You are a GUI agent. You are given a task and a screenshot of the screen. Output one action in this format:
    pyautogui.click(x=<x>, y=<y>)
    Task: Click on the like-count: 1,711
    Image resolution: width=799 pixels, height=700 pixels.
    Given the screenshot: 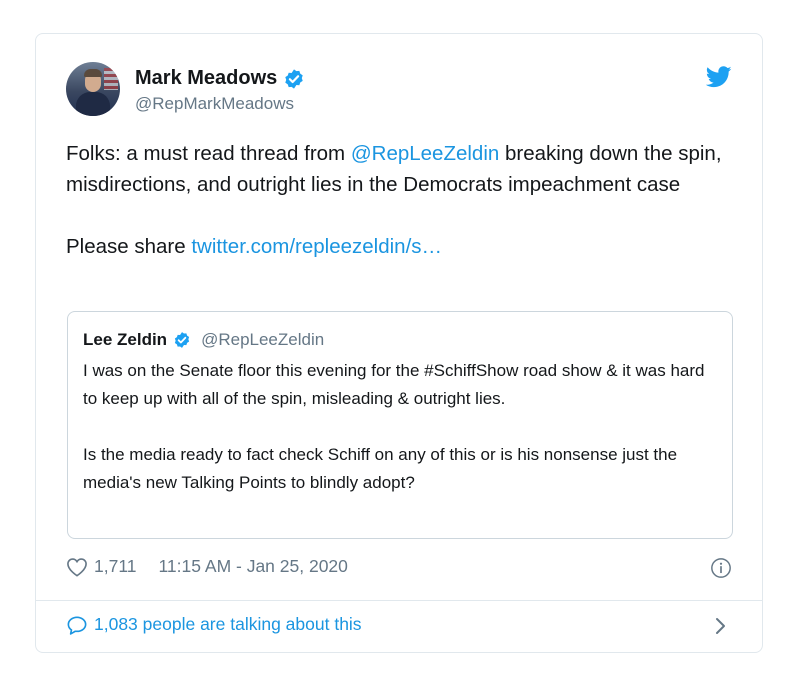 What is the action you would take?
    pyautogui.click(x=115, y=566)
    